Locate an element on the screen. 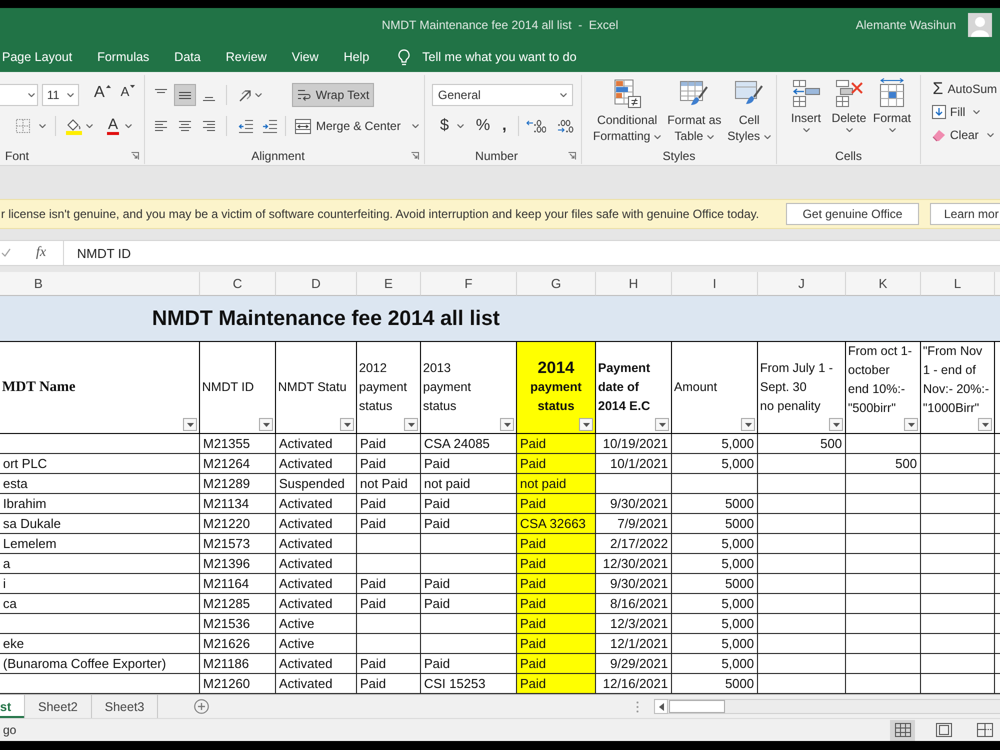  tell-me-field: Tell me what you want to do is located at coordinates (512, 57).